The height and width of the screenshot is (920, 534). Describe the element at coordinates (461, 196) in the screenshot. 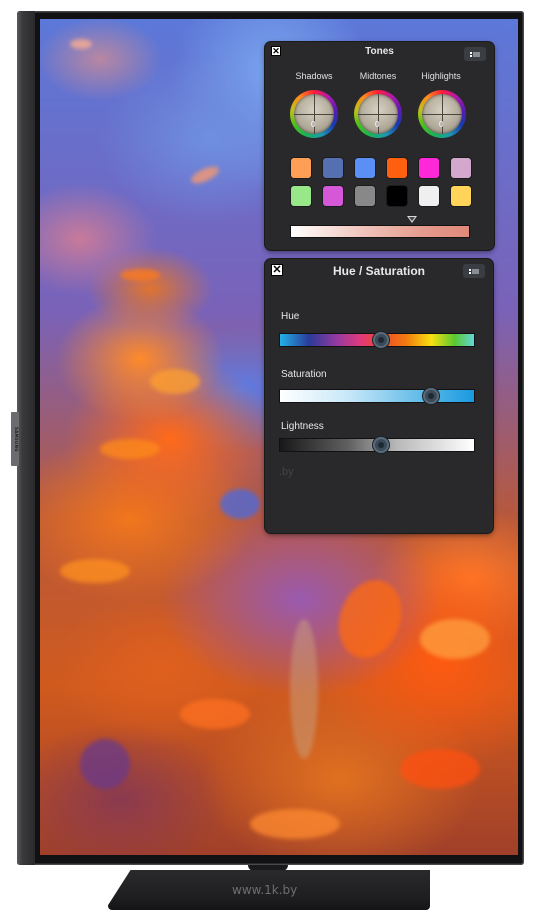

I see `color-swatch-yellow` at that location.